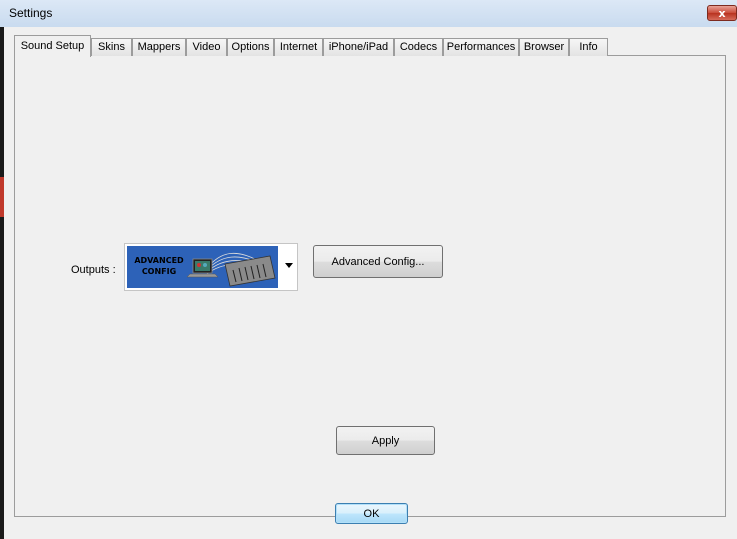  I want to click on tab-codecs: Codecs, so click(418, 47).